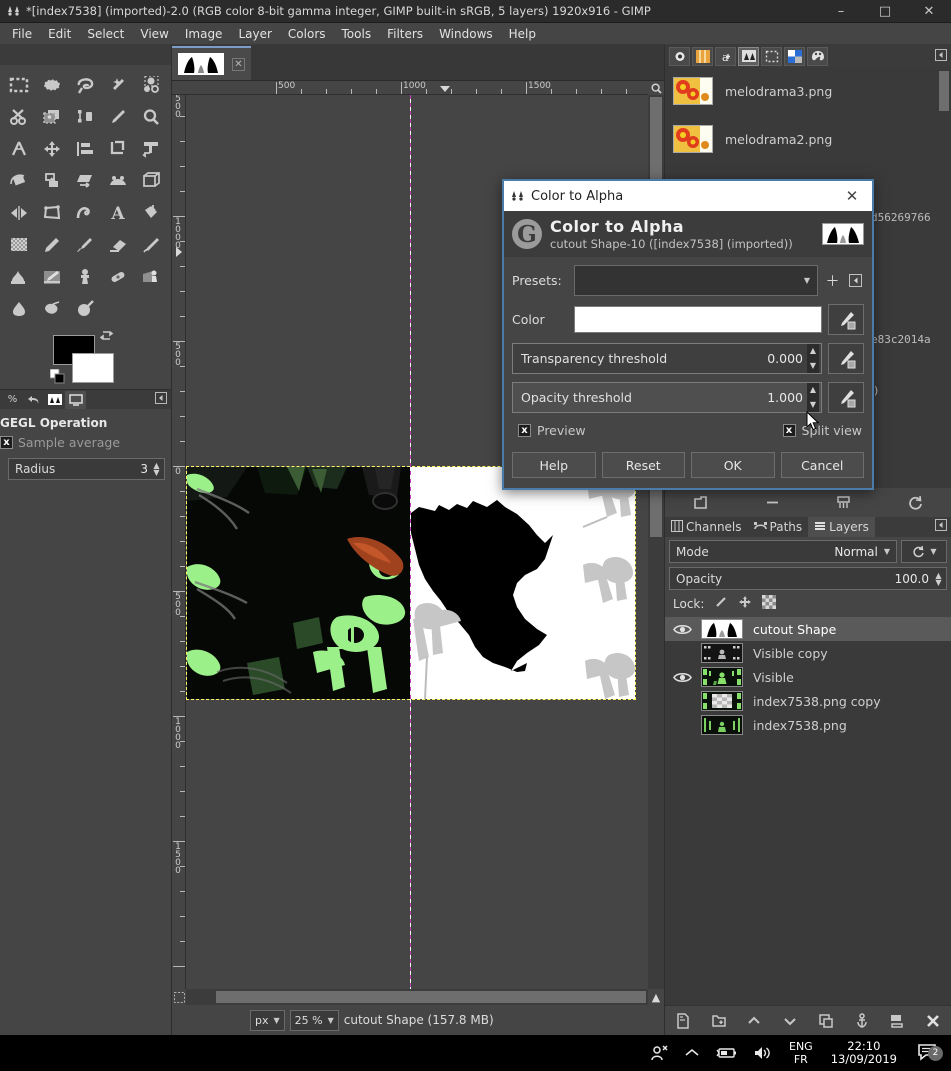 The image size is (951, 1071). Describe the element at coordinates (117, 85) in the screenshot. I see `fuzzy-select-icon` at that location.